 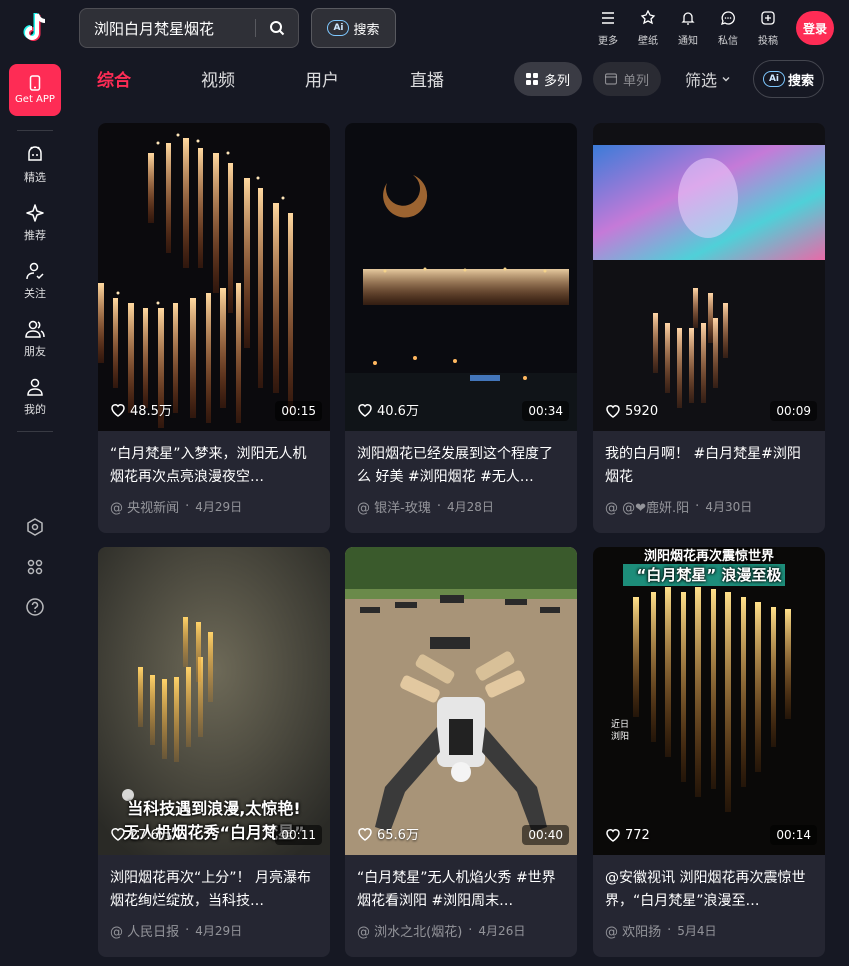 I want to click on sidebar-item-label: 推荐, so click(x=35, y=235).